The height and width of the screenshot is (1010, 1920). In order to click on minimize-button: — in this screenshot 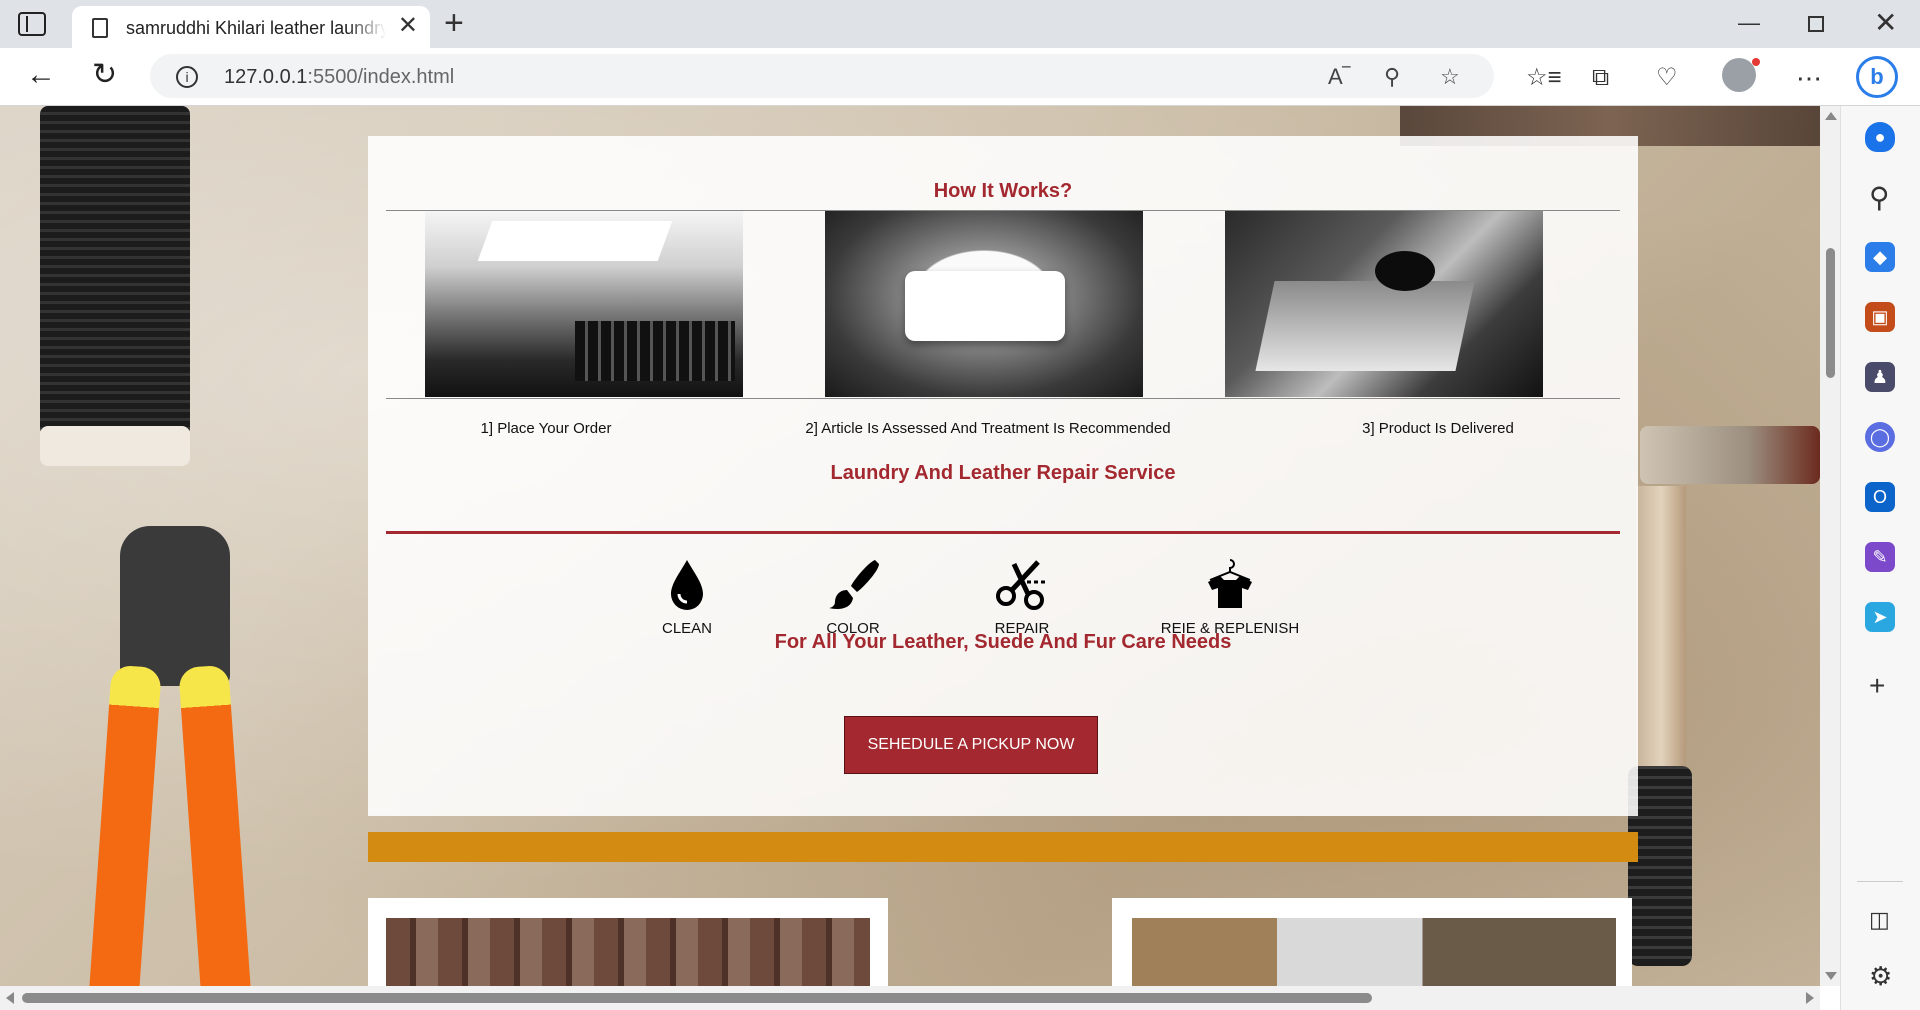, I will do `click(1749, 23)`.